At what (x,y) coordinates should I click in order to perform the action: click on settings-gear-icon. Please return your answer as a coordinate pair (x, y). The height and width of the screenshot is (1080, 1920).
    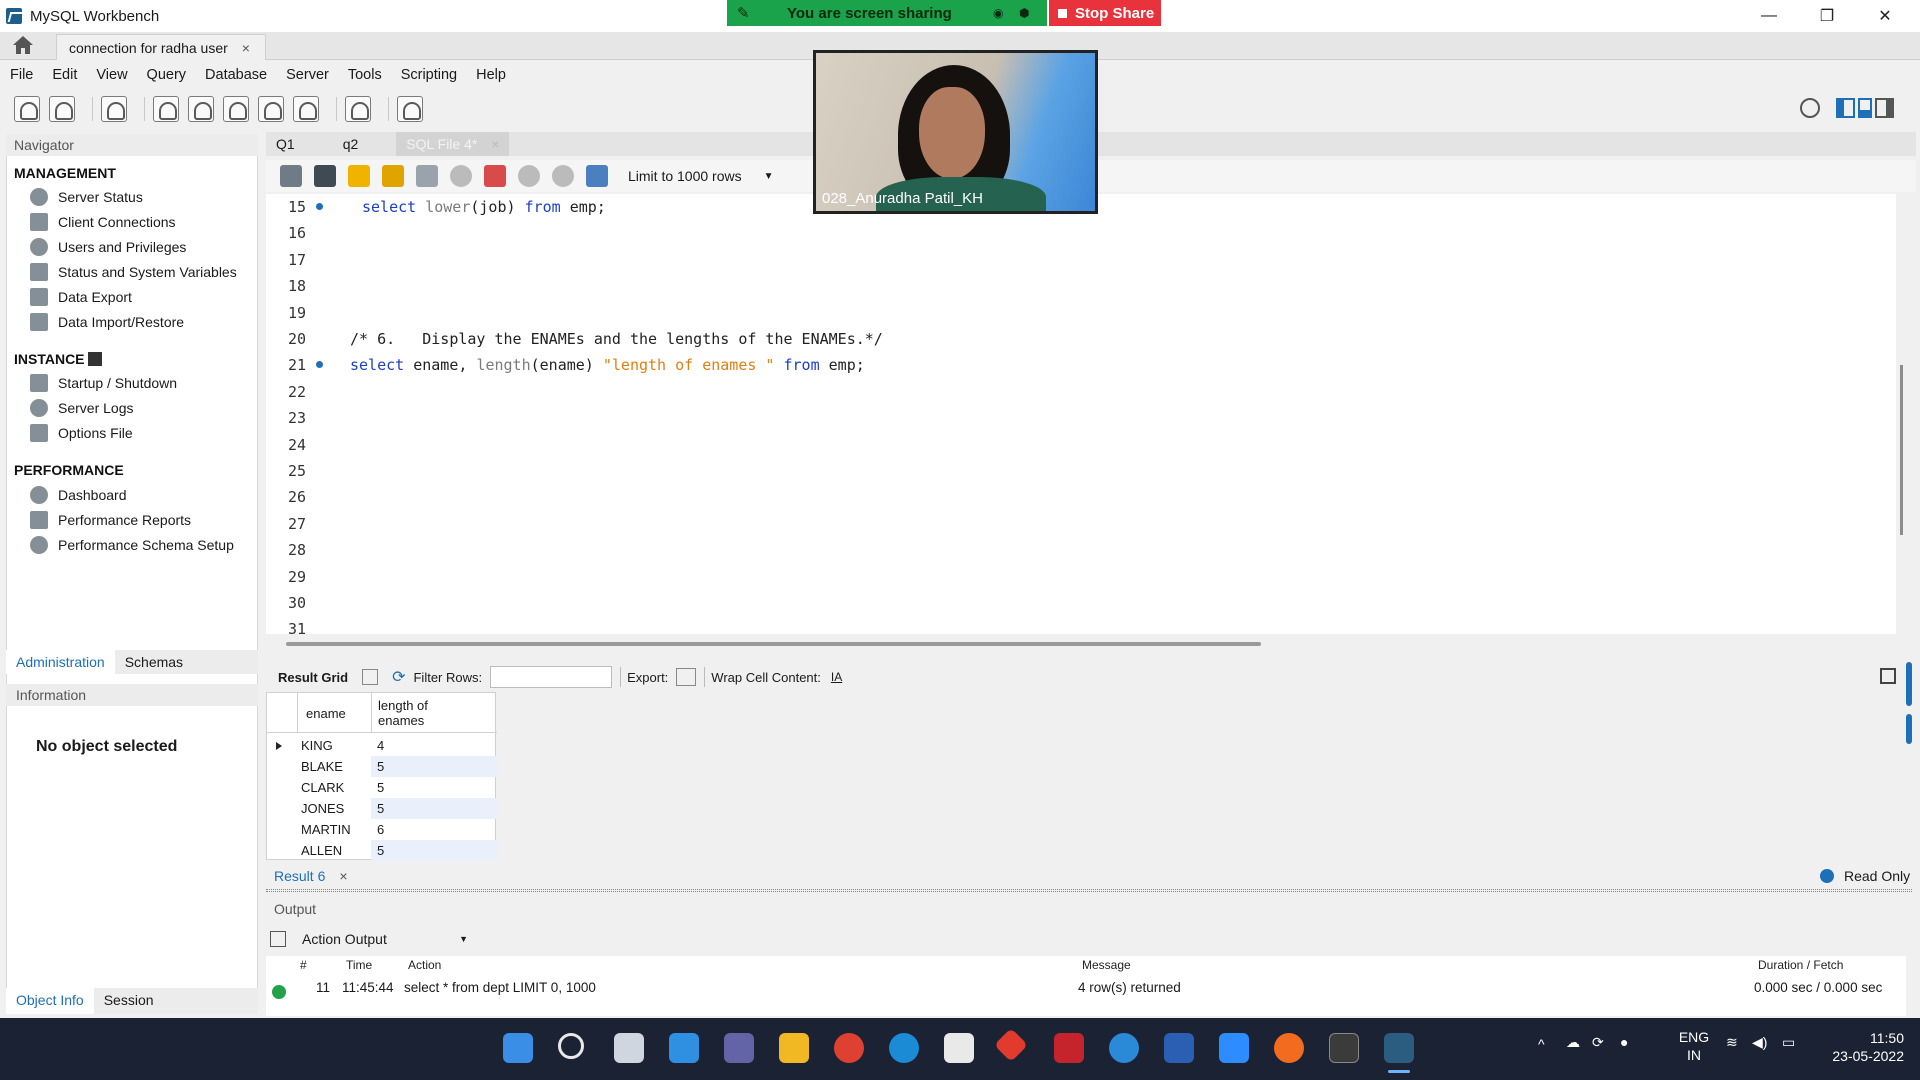
    Looking at the image, I should click on (1810, 108).